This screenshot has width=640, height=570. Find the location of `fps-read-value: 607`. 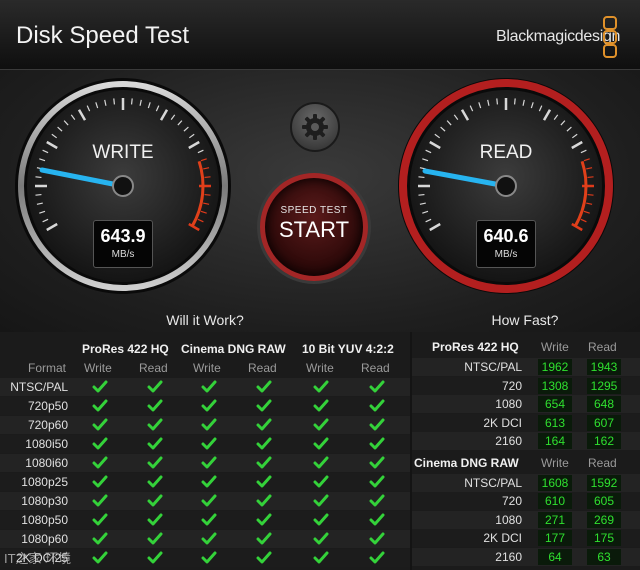

fps-read-value: 607 is located at coordinates (604, 422).